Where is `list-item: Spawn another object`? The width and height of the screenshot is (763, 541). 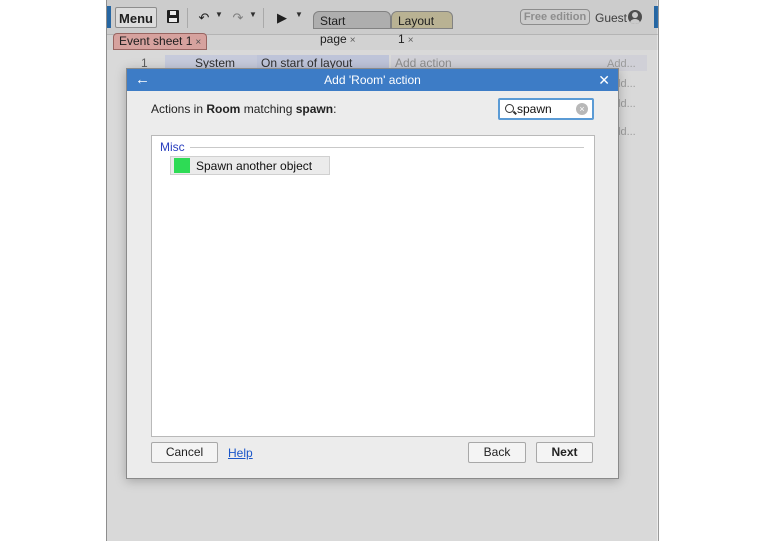 list-item: Spawn another object is located at coordinates (250, 165).